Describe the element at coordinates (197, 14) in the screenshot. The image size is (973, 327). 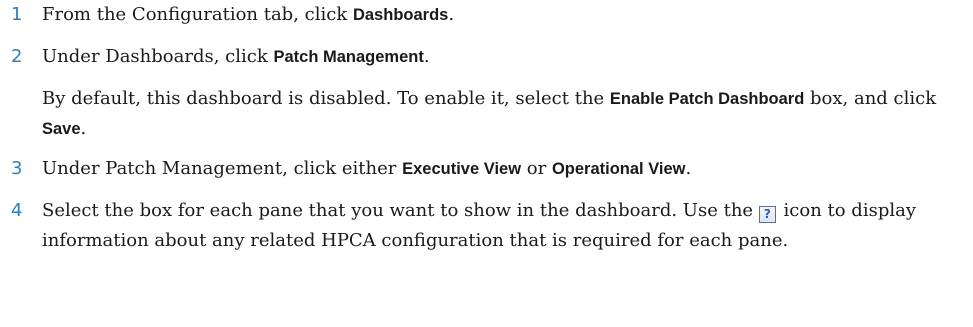
I see `step-text-part: From the Configuration tab, click` at that location.